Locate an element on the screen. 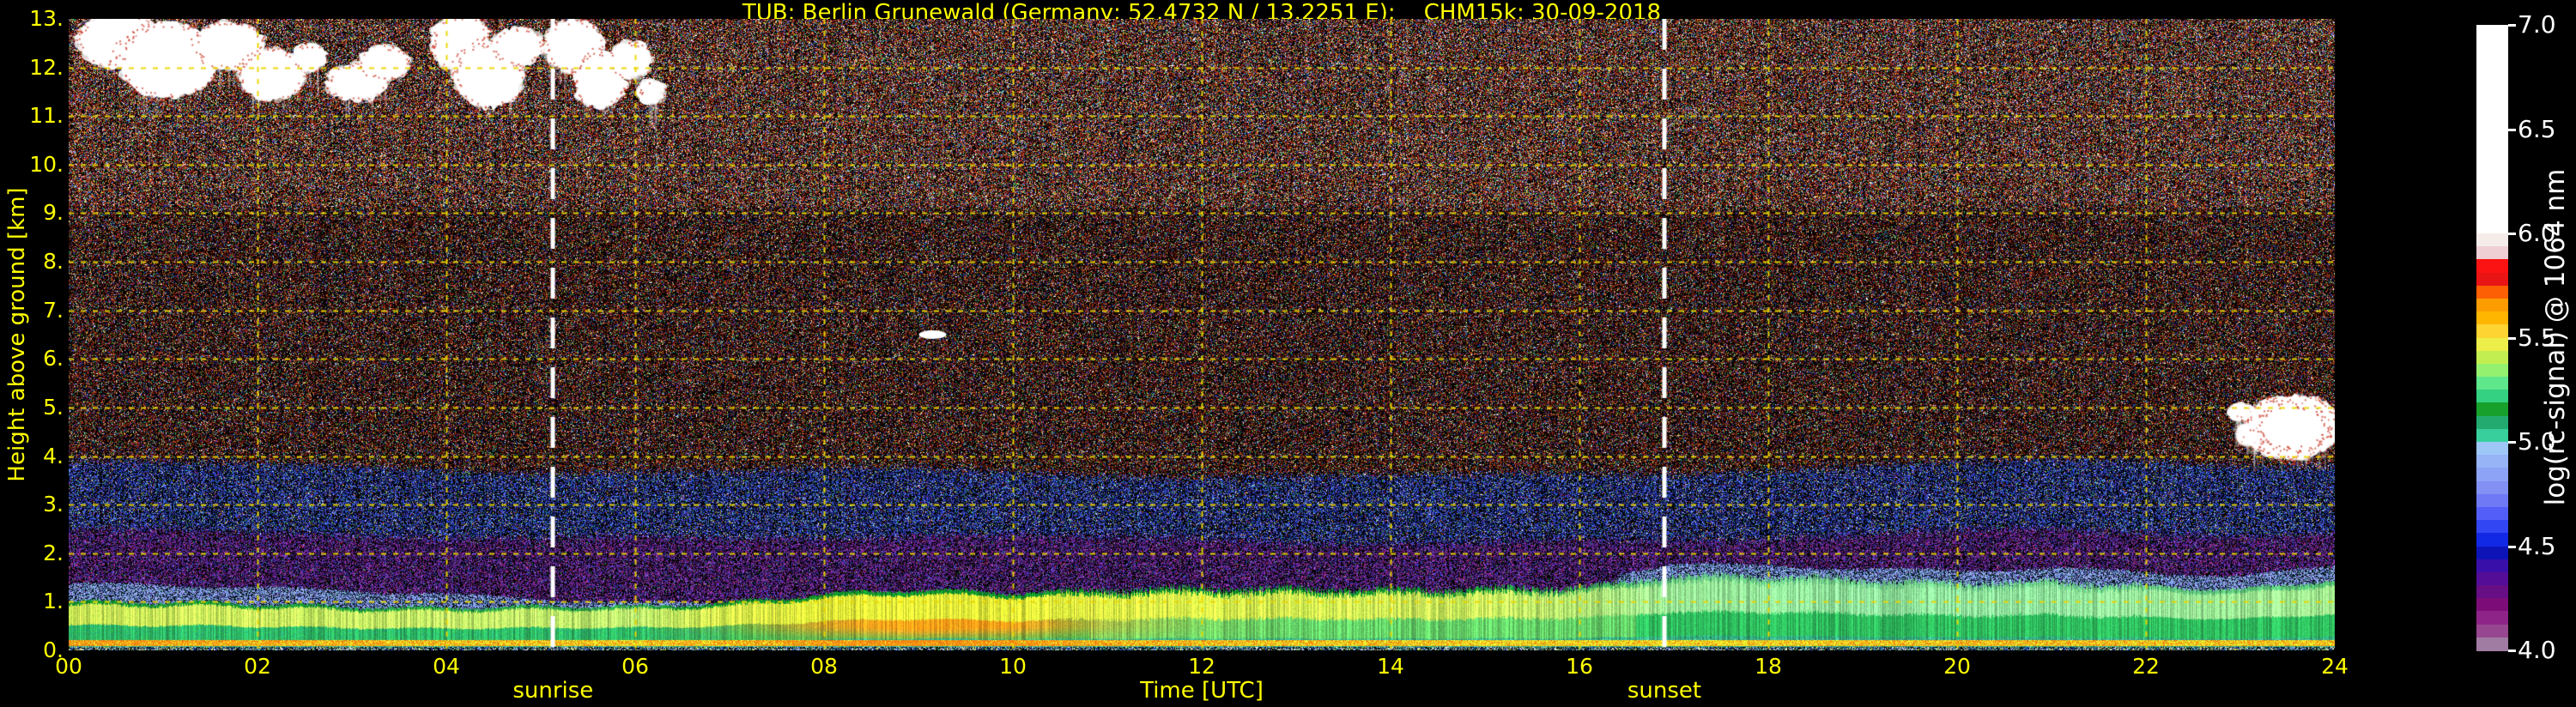 The width and height of the screenshot is (2576, 707). x-tick-label: 10 is located at coordinates (1013, 666).